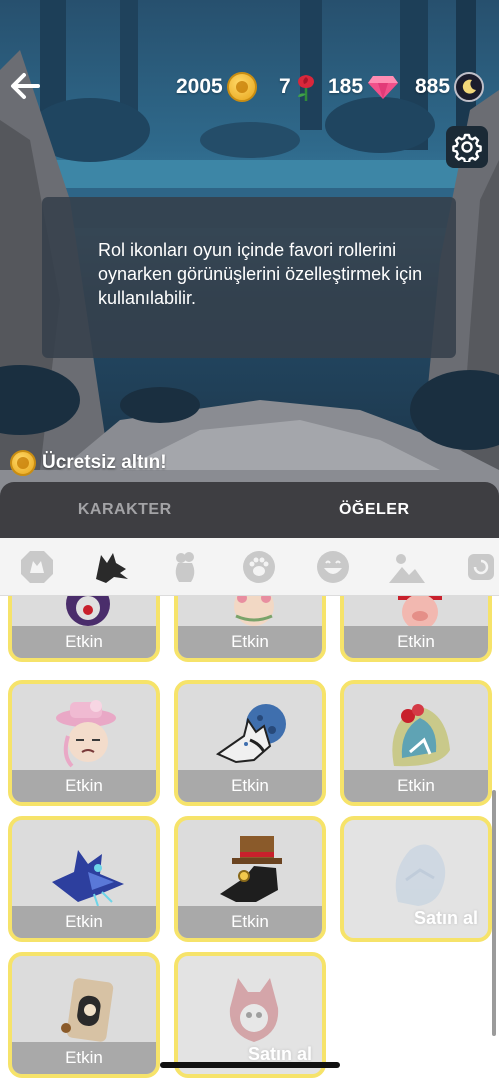 The width and height of the screenshot is (499, 1080). I want to click on wolf-head-icon, so click(112, 567).